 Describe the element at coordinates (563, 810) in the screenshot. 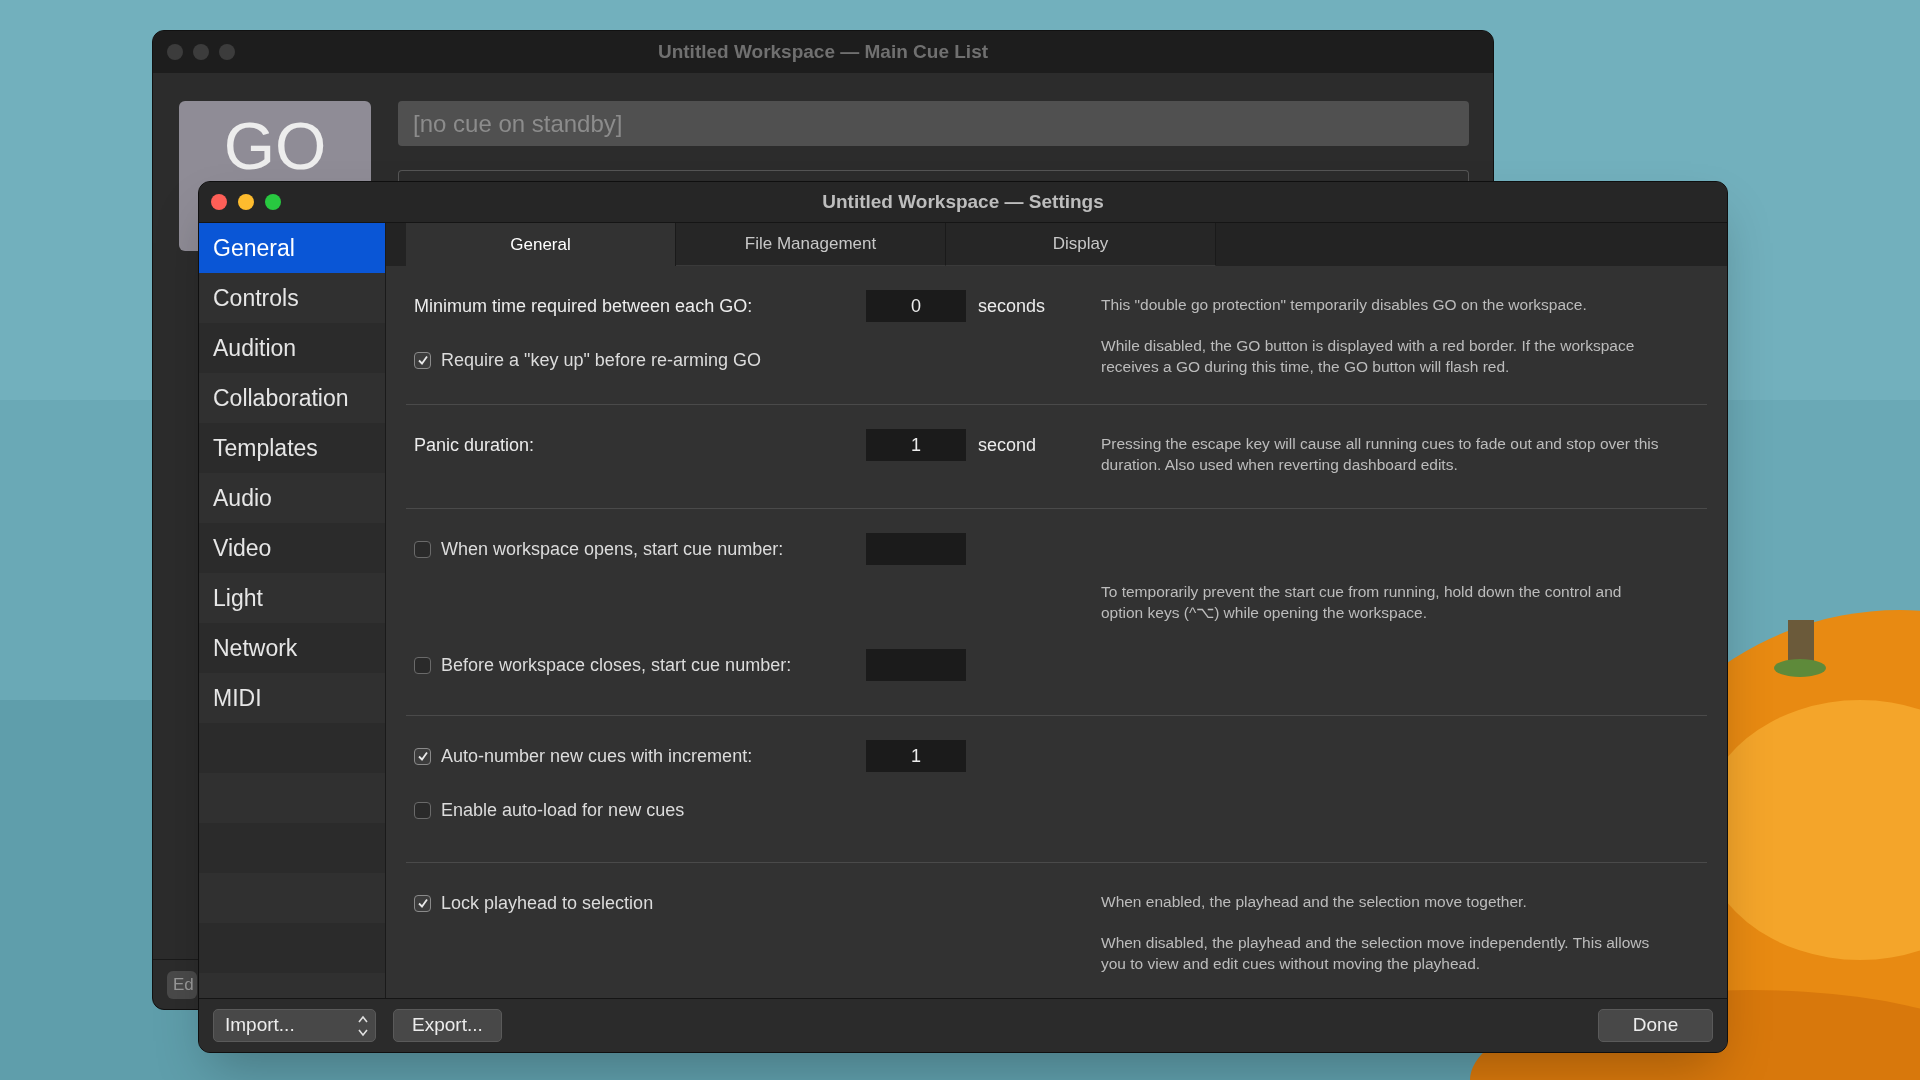

I see `checkbox-label: Enable auto-load for new cues` at that location.